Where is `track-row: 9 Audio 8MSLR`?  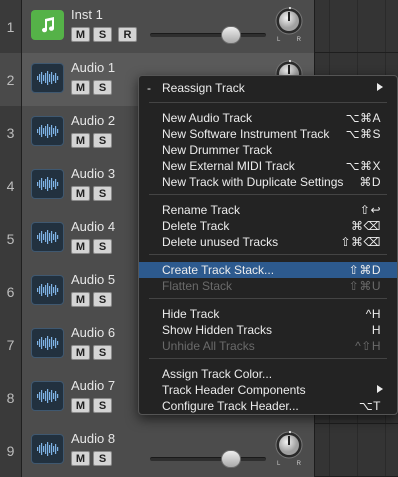 track-row: 9 Audio 8MSLR is located at coordinates (199, 450).